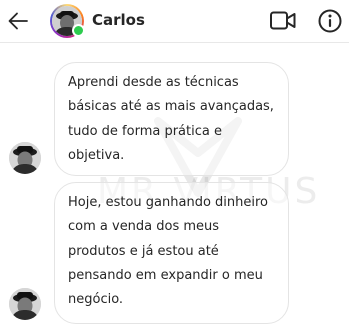  Describe the element at coordinates (78, 30) in the screenshot. I see `online-status-dot` at that location.